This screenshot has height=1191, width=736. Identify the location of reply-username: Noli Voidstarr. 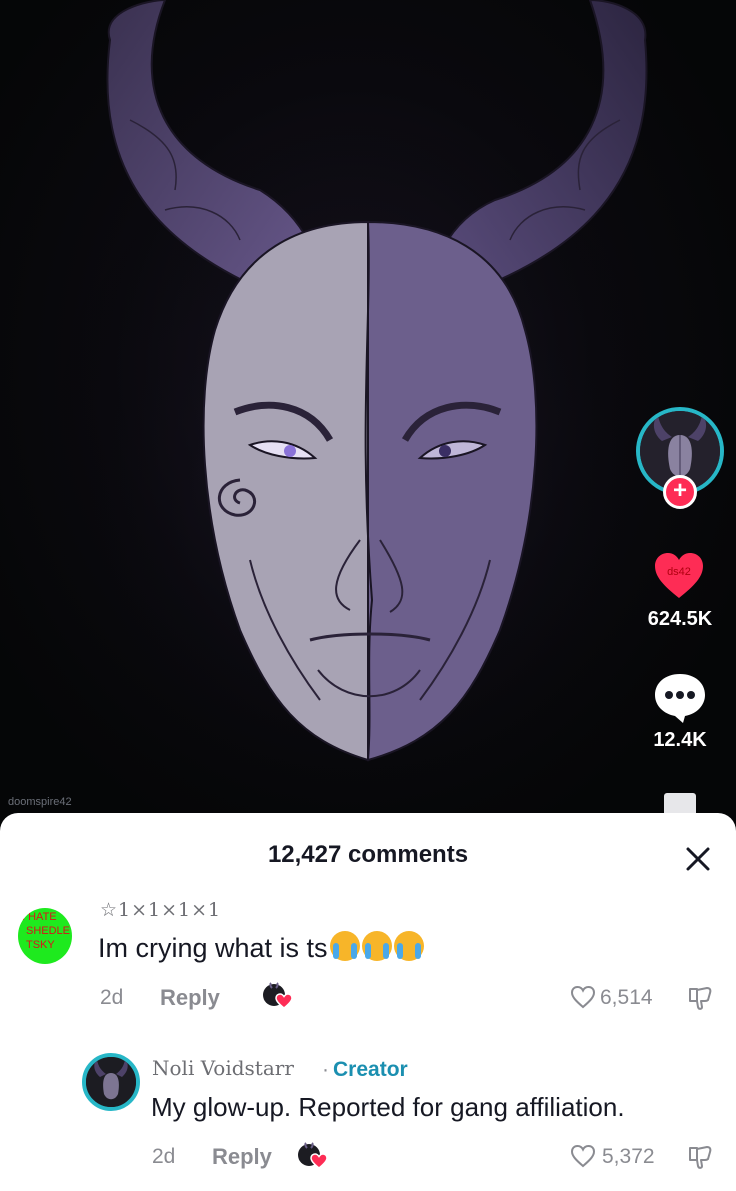
(223, 1068).